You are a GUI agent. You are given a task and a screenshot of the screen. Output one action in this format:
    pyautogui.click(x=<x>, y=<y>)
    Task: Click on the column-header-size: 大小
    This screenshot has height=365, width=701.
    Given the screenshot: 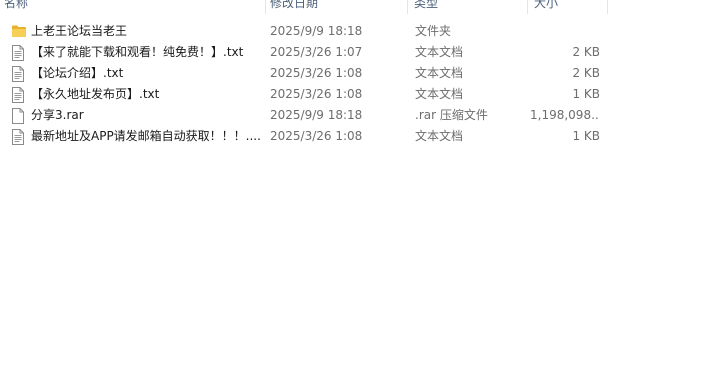 What is the action you would take?
    pyautogui.click(x=568, y=7)
    